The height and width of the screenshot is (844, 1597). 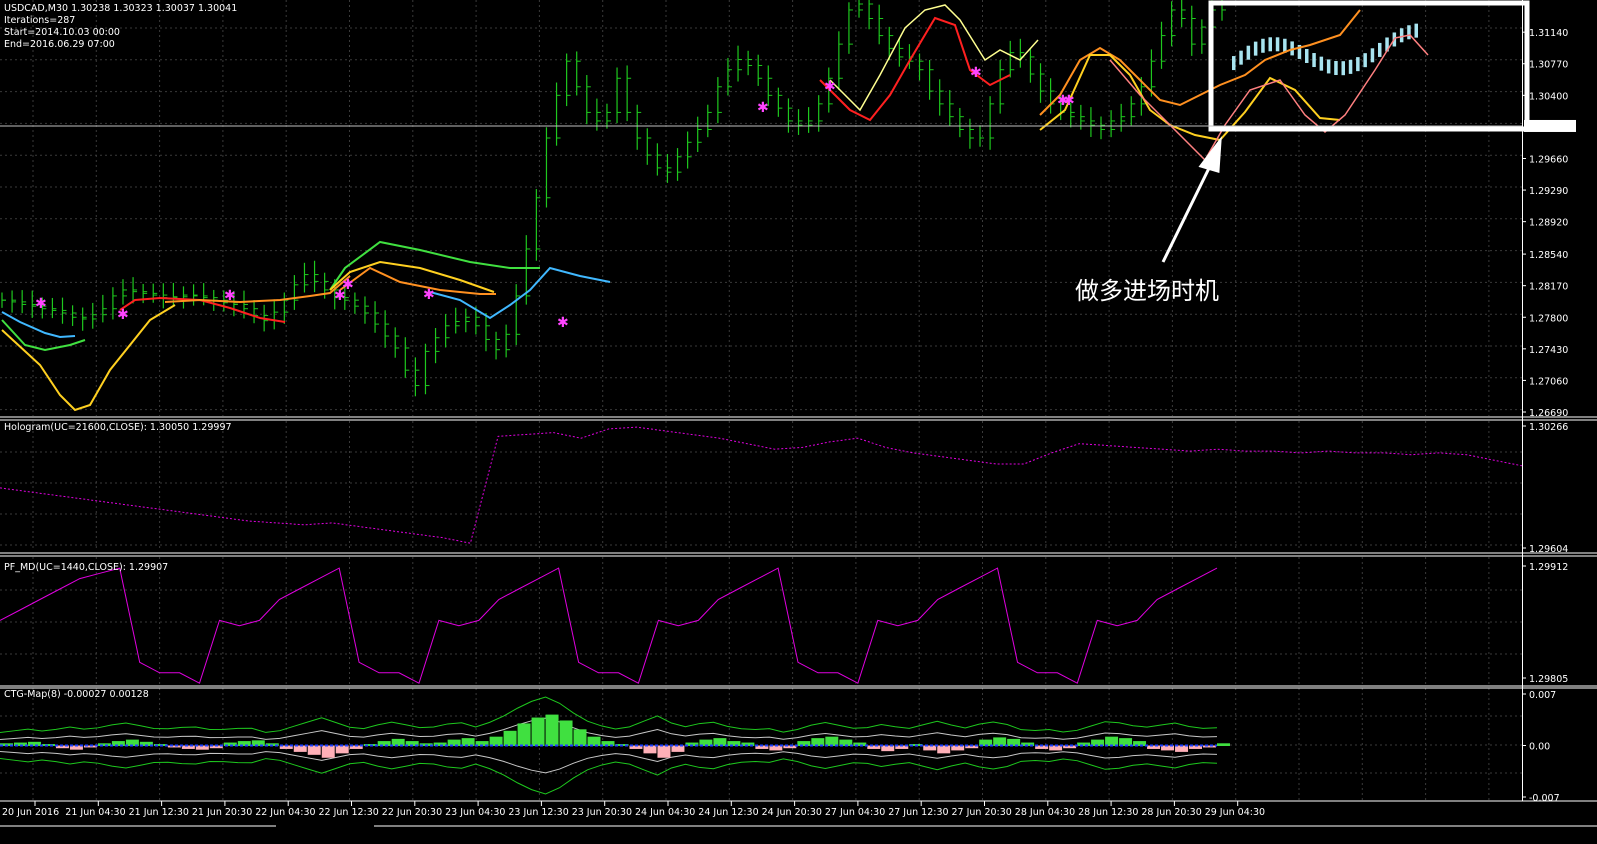 What do you see at coordinates (62, 32) in the screenshot?
I see `start-line: Start=2014.10.03 00:00` at bounding box center [62, 32].